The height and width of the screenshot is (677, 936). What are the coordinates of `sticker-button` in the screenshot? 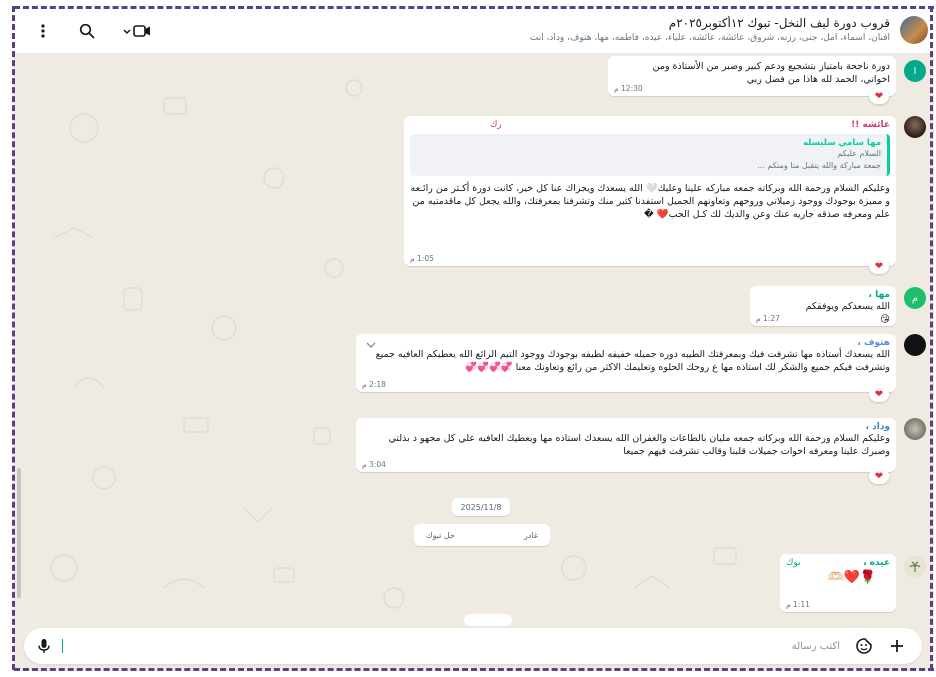 It's located at (864, 646).